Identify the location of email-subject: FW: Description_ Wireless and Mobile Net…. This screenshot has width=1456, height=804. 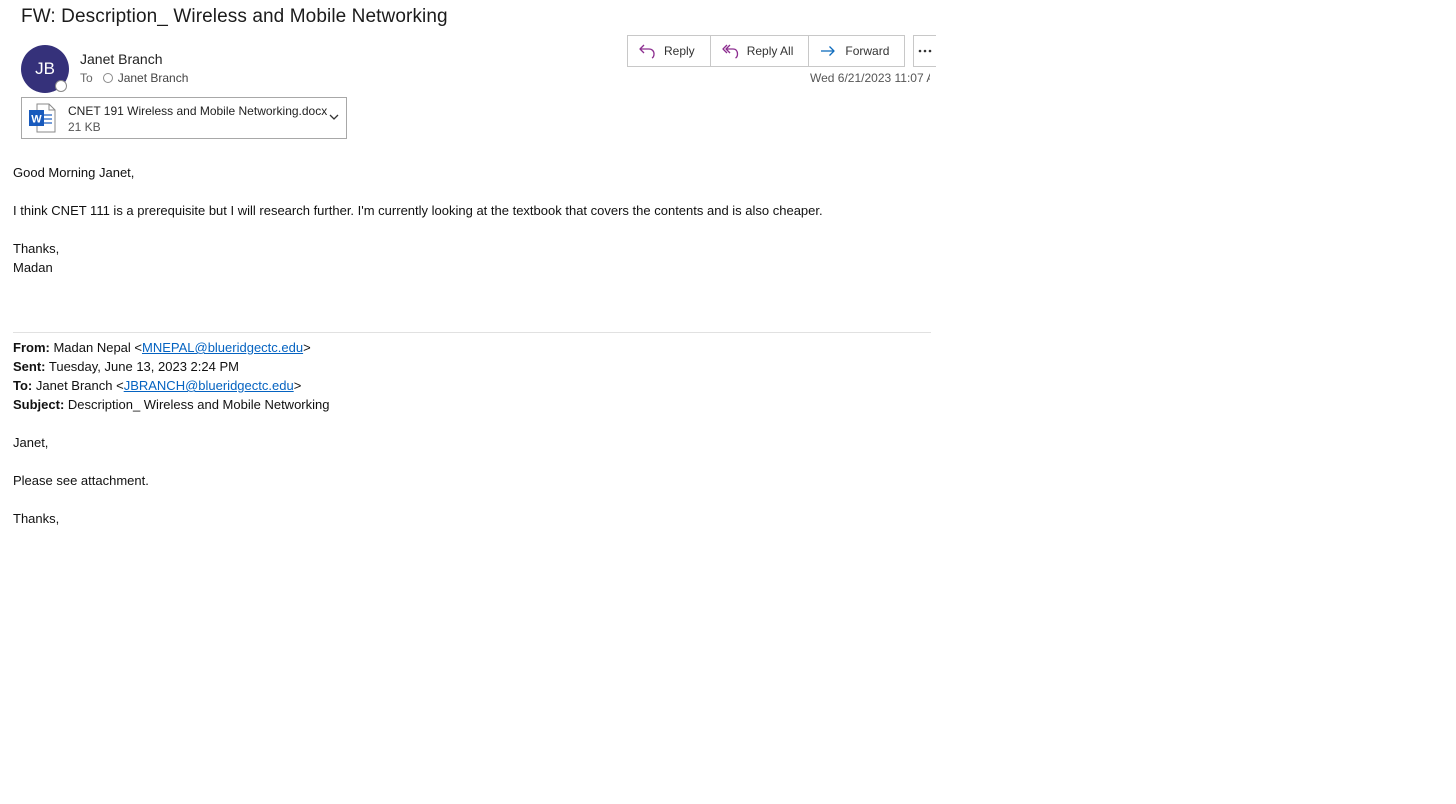
(234, 16).